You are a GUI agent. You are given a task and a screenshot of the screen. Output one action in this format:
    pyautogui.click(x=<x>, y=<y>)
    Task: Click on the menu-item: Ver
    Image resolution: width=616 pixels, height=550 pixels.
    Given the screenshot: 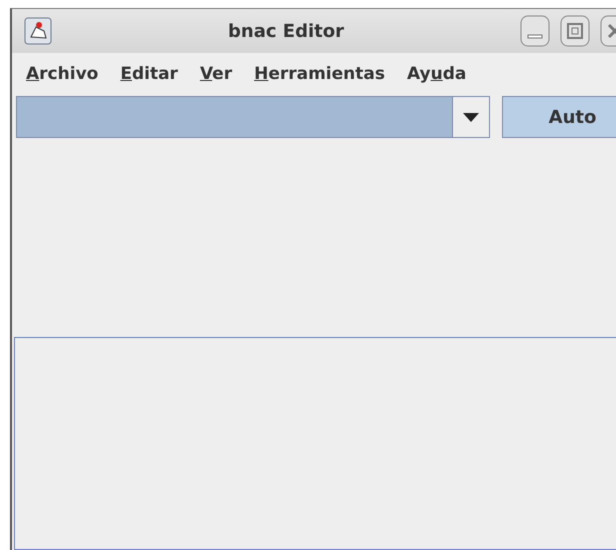 What is the action you would take?
    pyautogui.click(x=216, y=74)
    